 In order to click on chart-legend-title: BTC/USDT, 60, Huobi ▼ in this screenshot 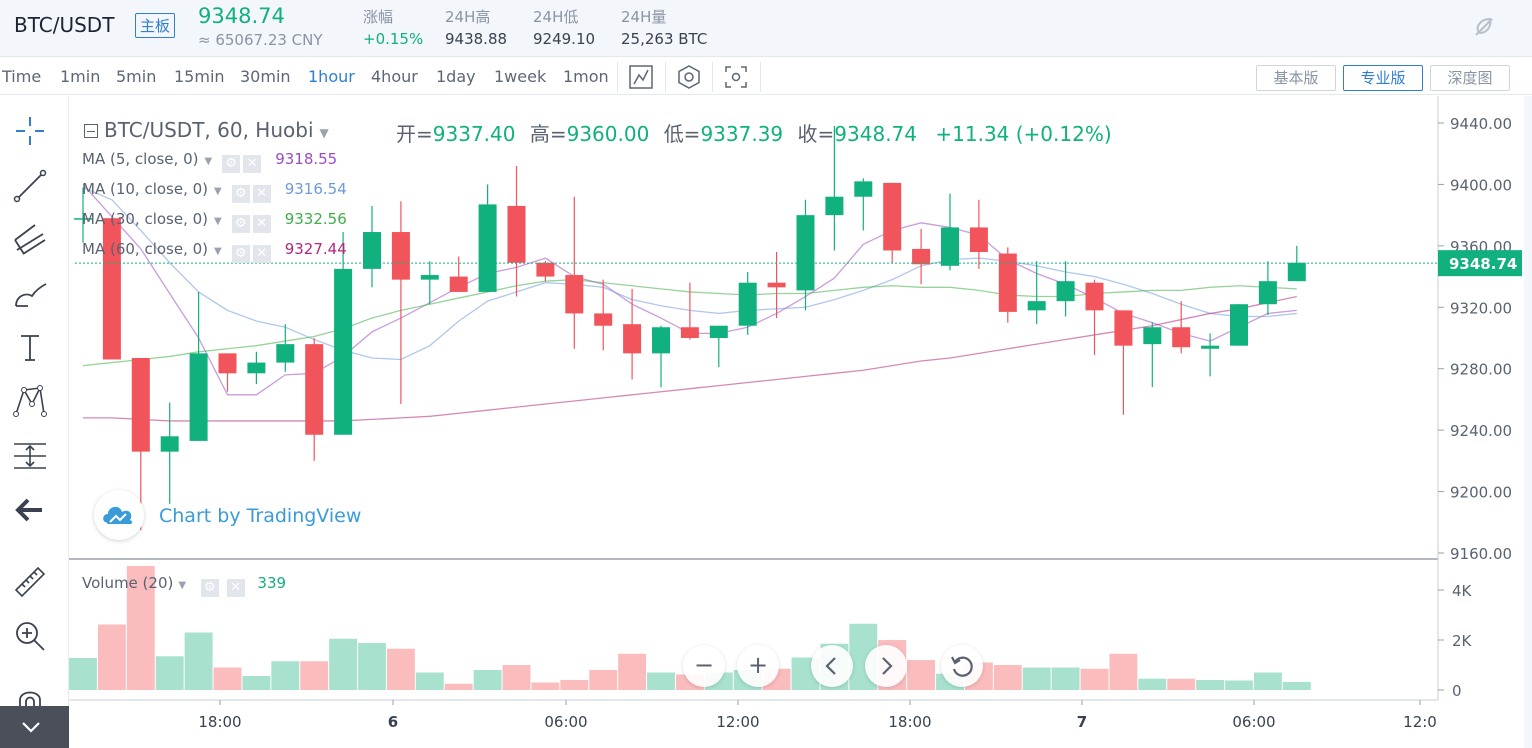, I will do `click(206, 130)`.